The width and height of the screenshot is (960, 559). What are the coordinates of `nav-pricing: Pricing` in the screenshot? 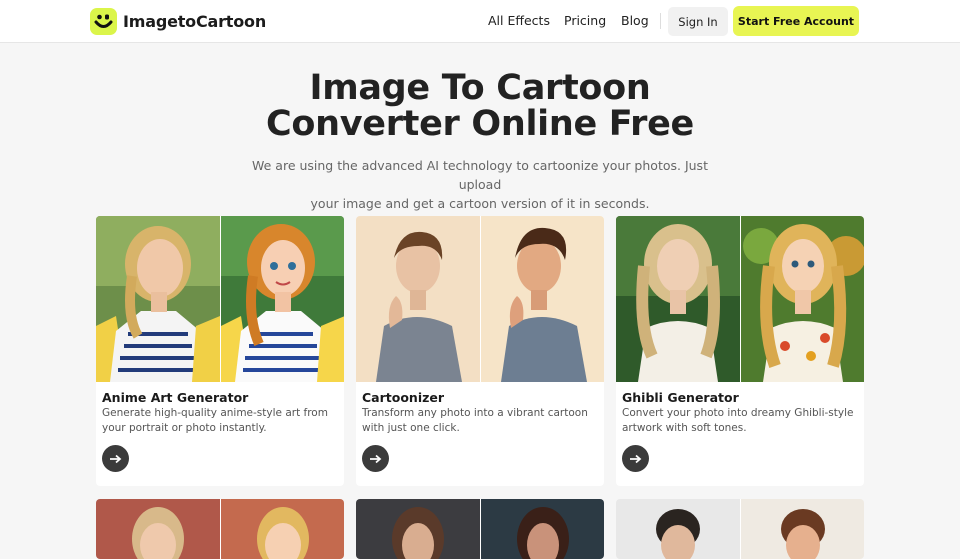 It's located at (585, 20).